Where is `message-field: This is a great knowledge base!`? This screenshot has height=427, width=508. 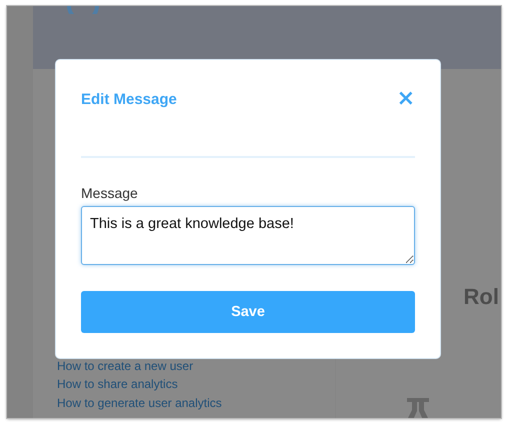 message-field: This is a great knowledge base! is located at coordinates (248, 235).